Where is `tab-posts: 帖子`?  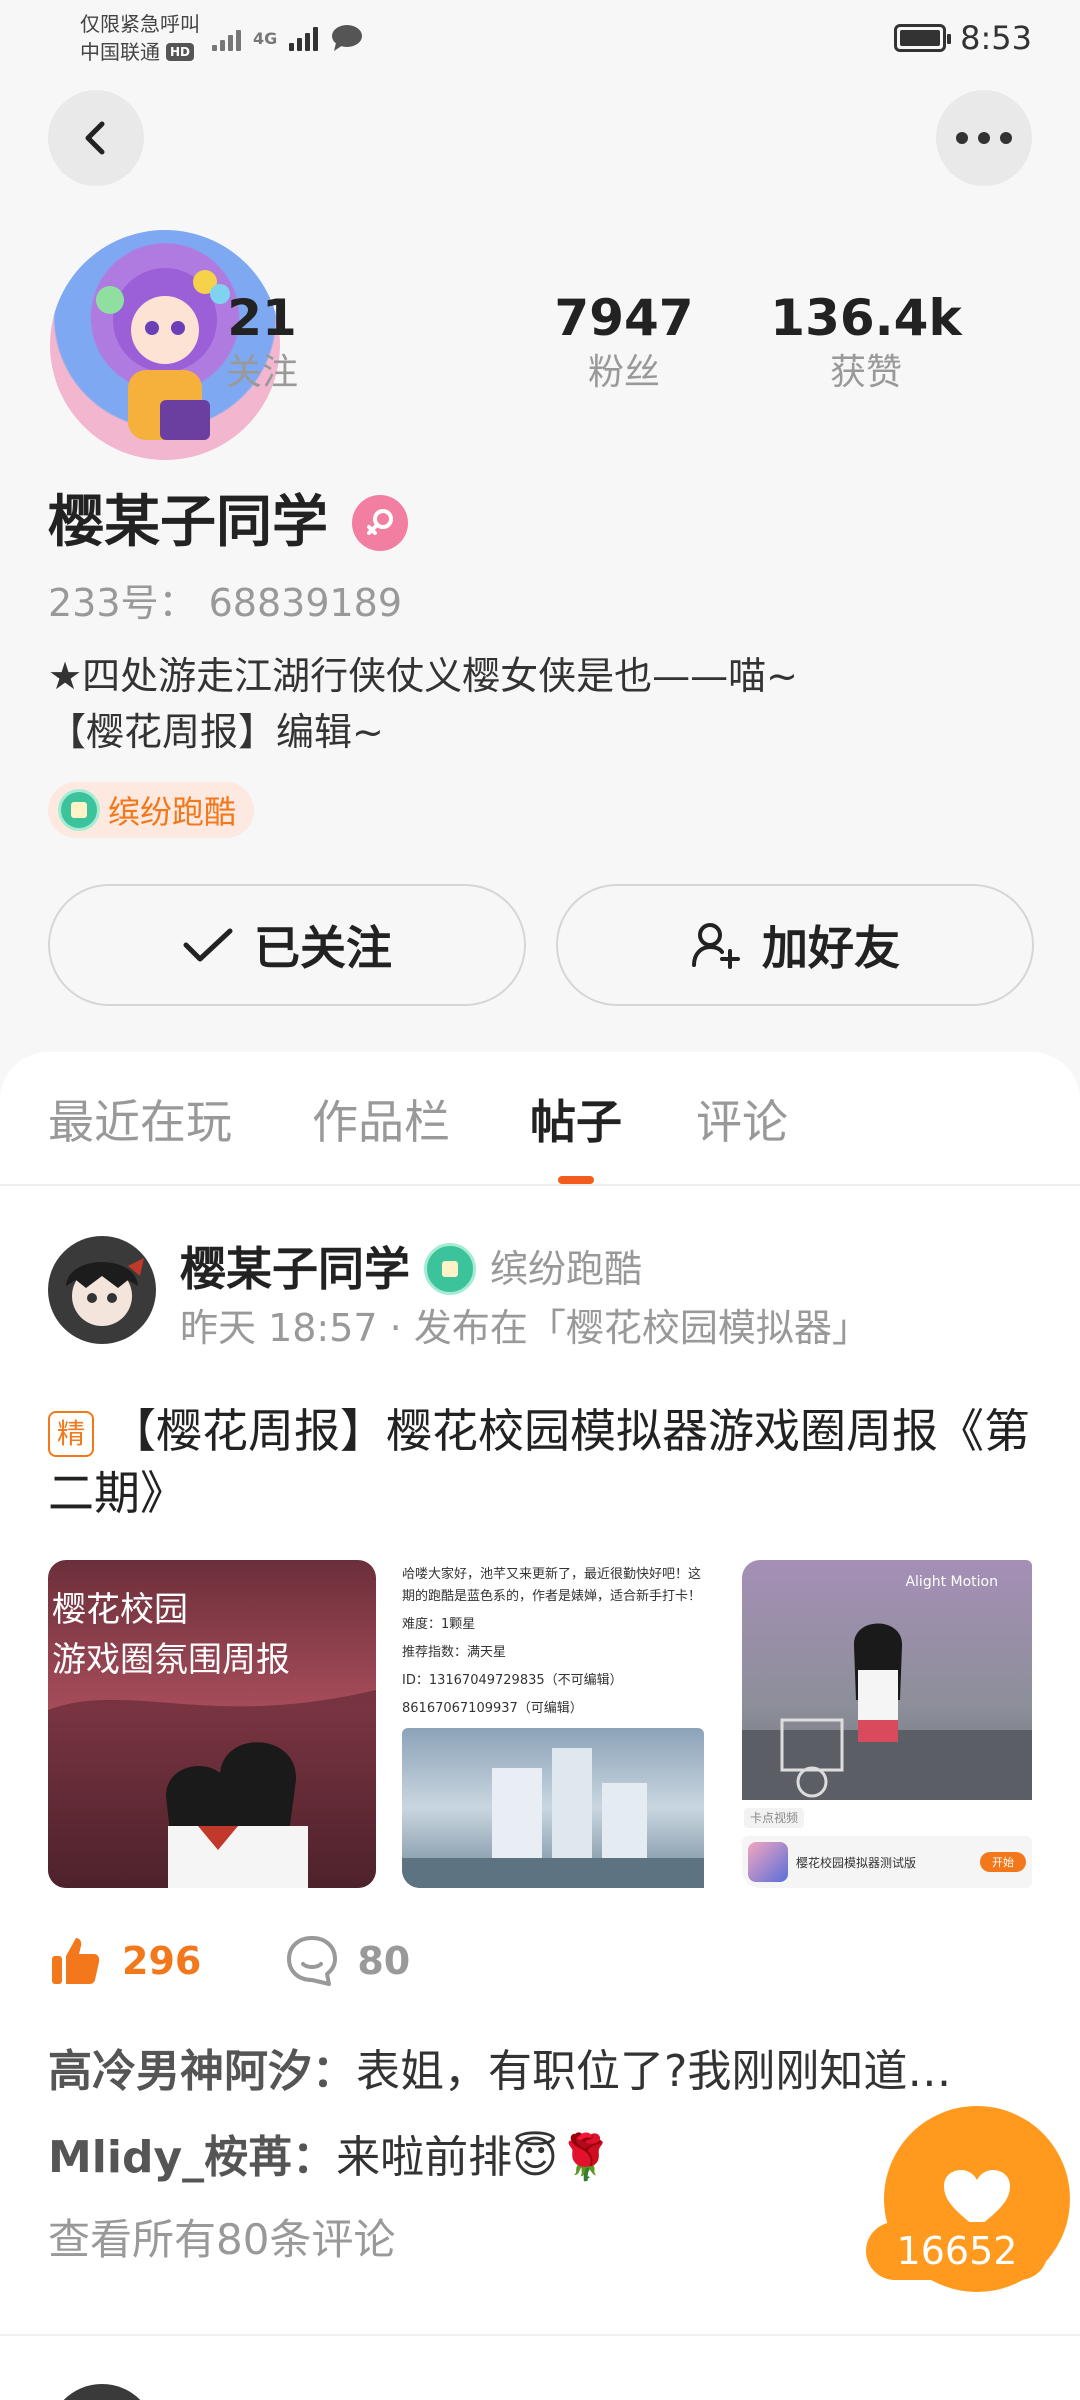
tab-posts: 帖子 is located at coordinates (576, 1122).